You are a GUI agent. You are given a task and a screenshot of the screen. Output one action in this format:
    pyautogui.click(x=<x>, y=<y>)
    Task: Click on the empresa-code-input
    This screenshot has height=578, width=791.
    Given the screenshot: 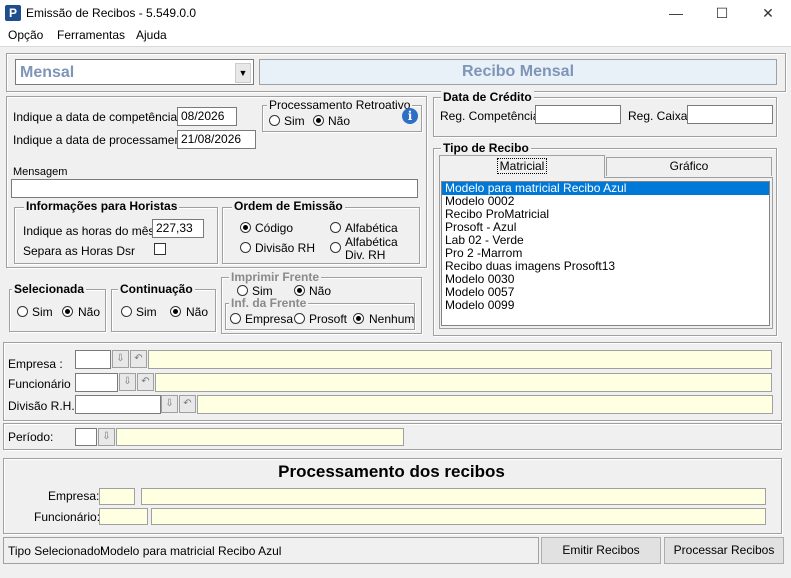 What is the action you would take?
    pyautogui.click(x=93, y=359)
    